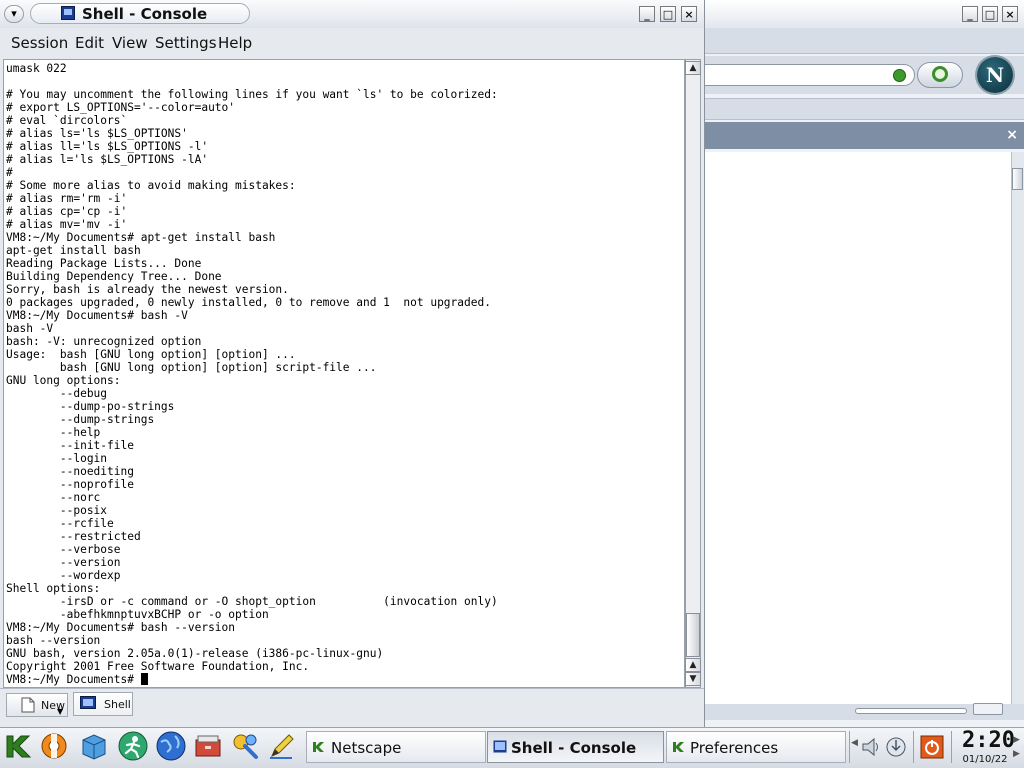 Image resolution: width=1024 pixels, height=768 pixels. Describe the element at coordinates (54, 746) in the screenshot. I see `lifebuoy-icon` at that location.